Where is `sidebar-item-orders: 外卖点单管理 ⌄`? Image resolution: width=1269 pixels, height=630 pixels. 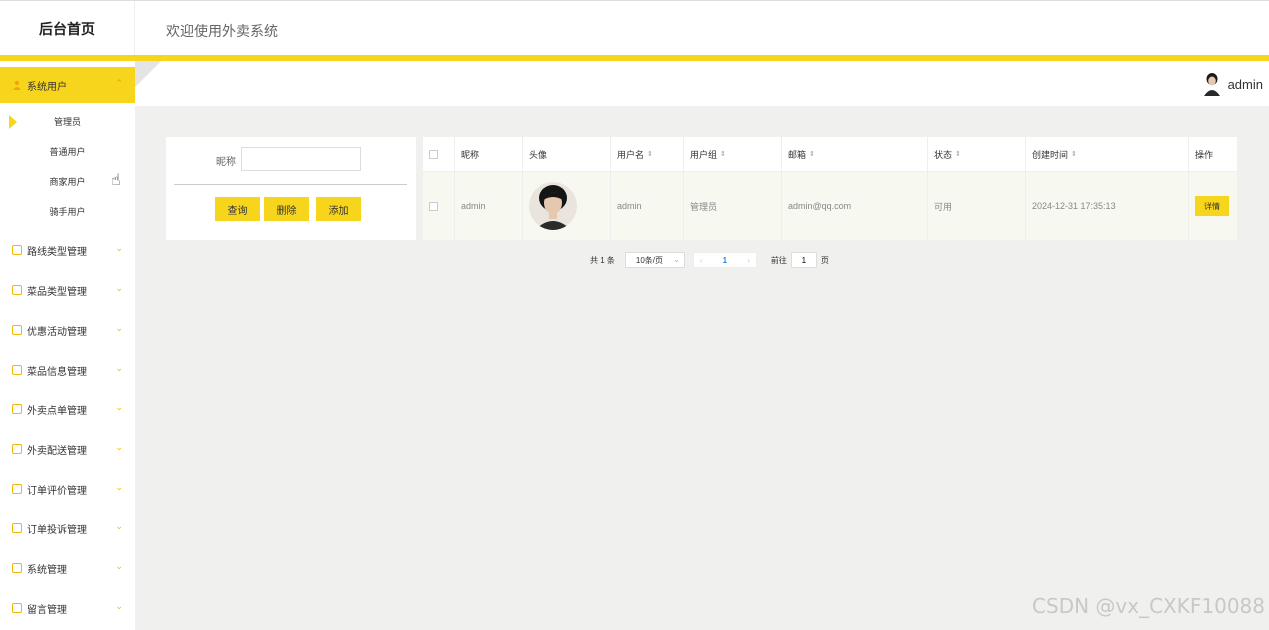
sidebar-item-orders: 外卖点单管理 ⌄ is located at coordinates (67, 409).